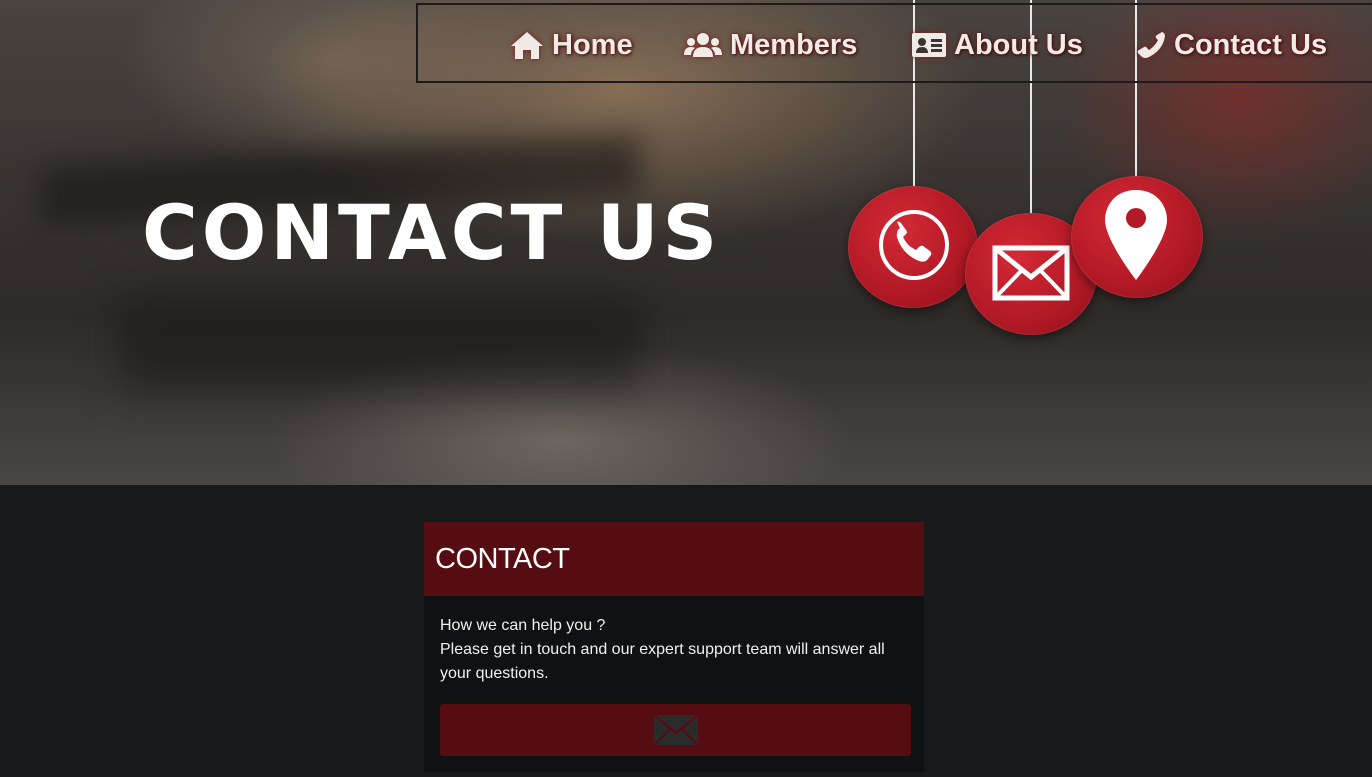 This screenshot has width=1372, height=777. I want to click on nav-members: Members, so click(770, 45).